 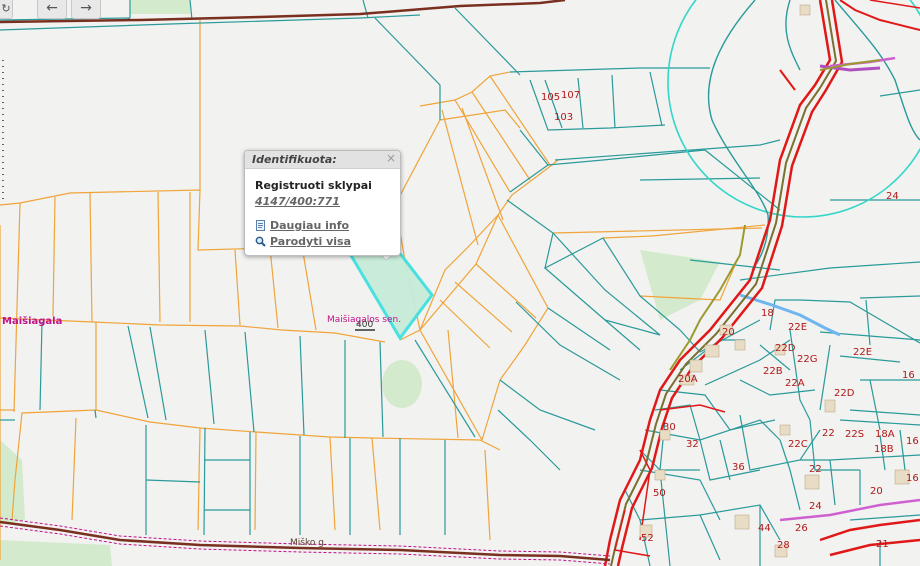 What do you see at coordinates (807, 359) in the screenshot?
I see `parcel-label: 22G` at bounding box center [807, 359].